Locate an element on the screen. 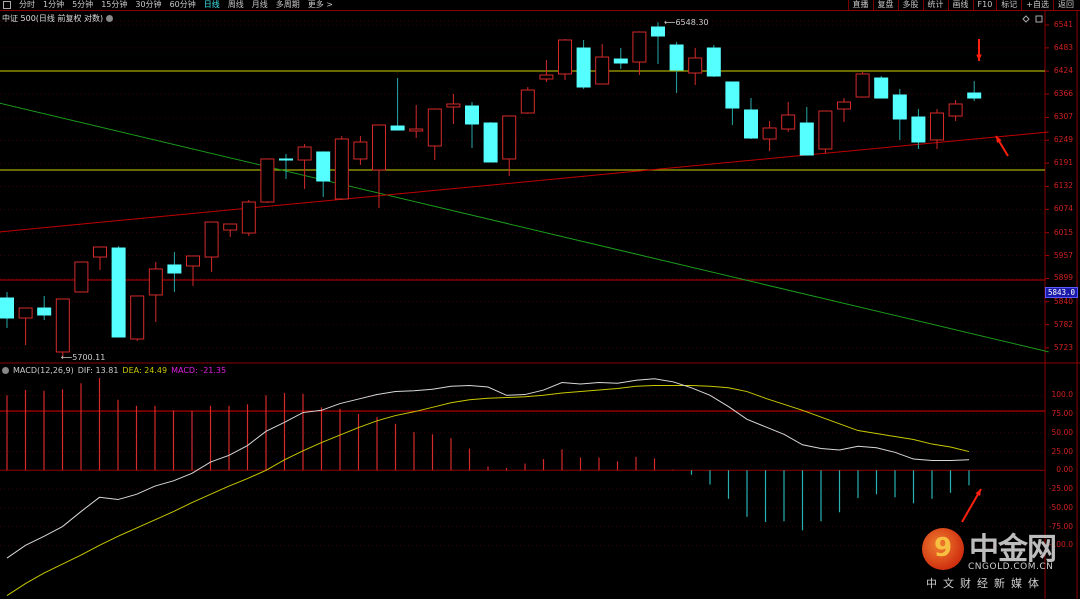  price-tick-label: 5723 is located at coordinates (1063, 347).